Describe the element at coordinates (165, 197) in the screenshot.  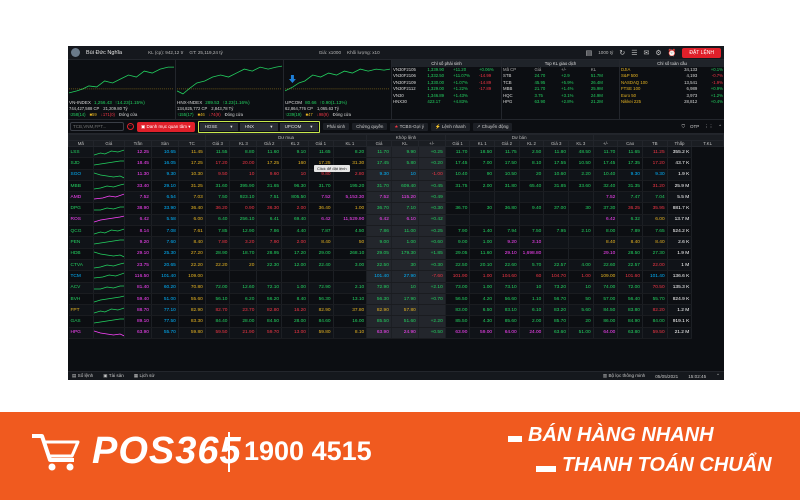
I see `price-cell: 6.54` at that location.